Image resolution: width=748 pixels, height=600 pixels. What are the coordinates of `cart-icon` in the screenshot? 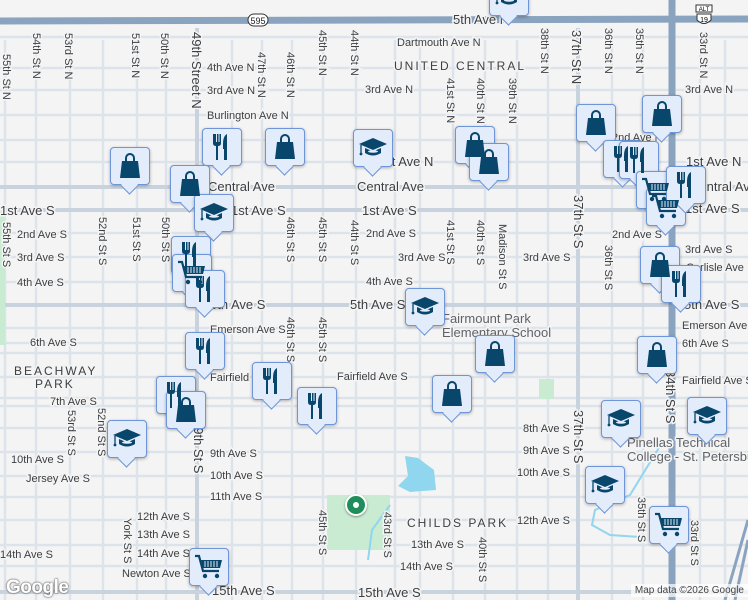 It's located at (668, 524).